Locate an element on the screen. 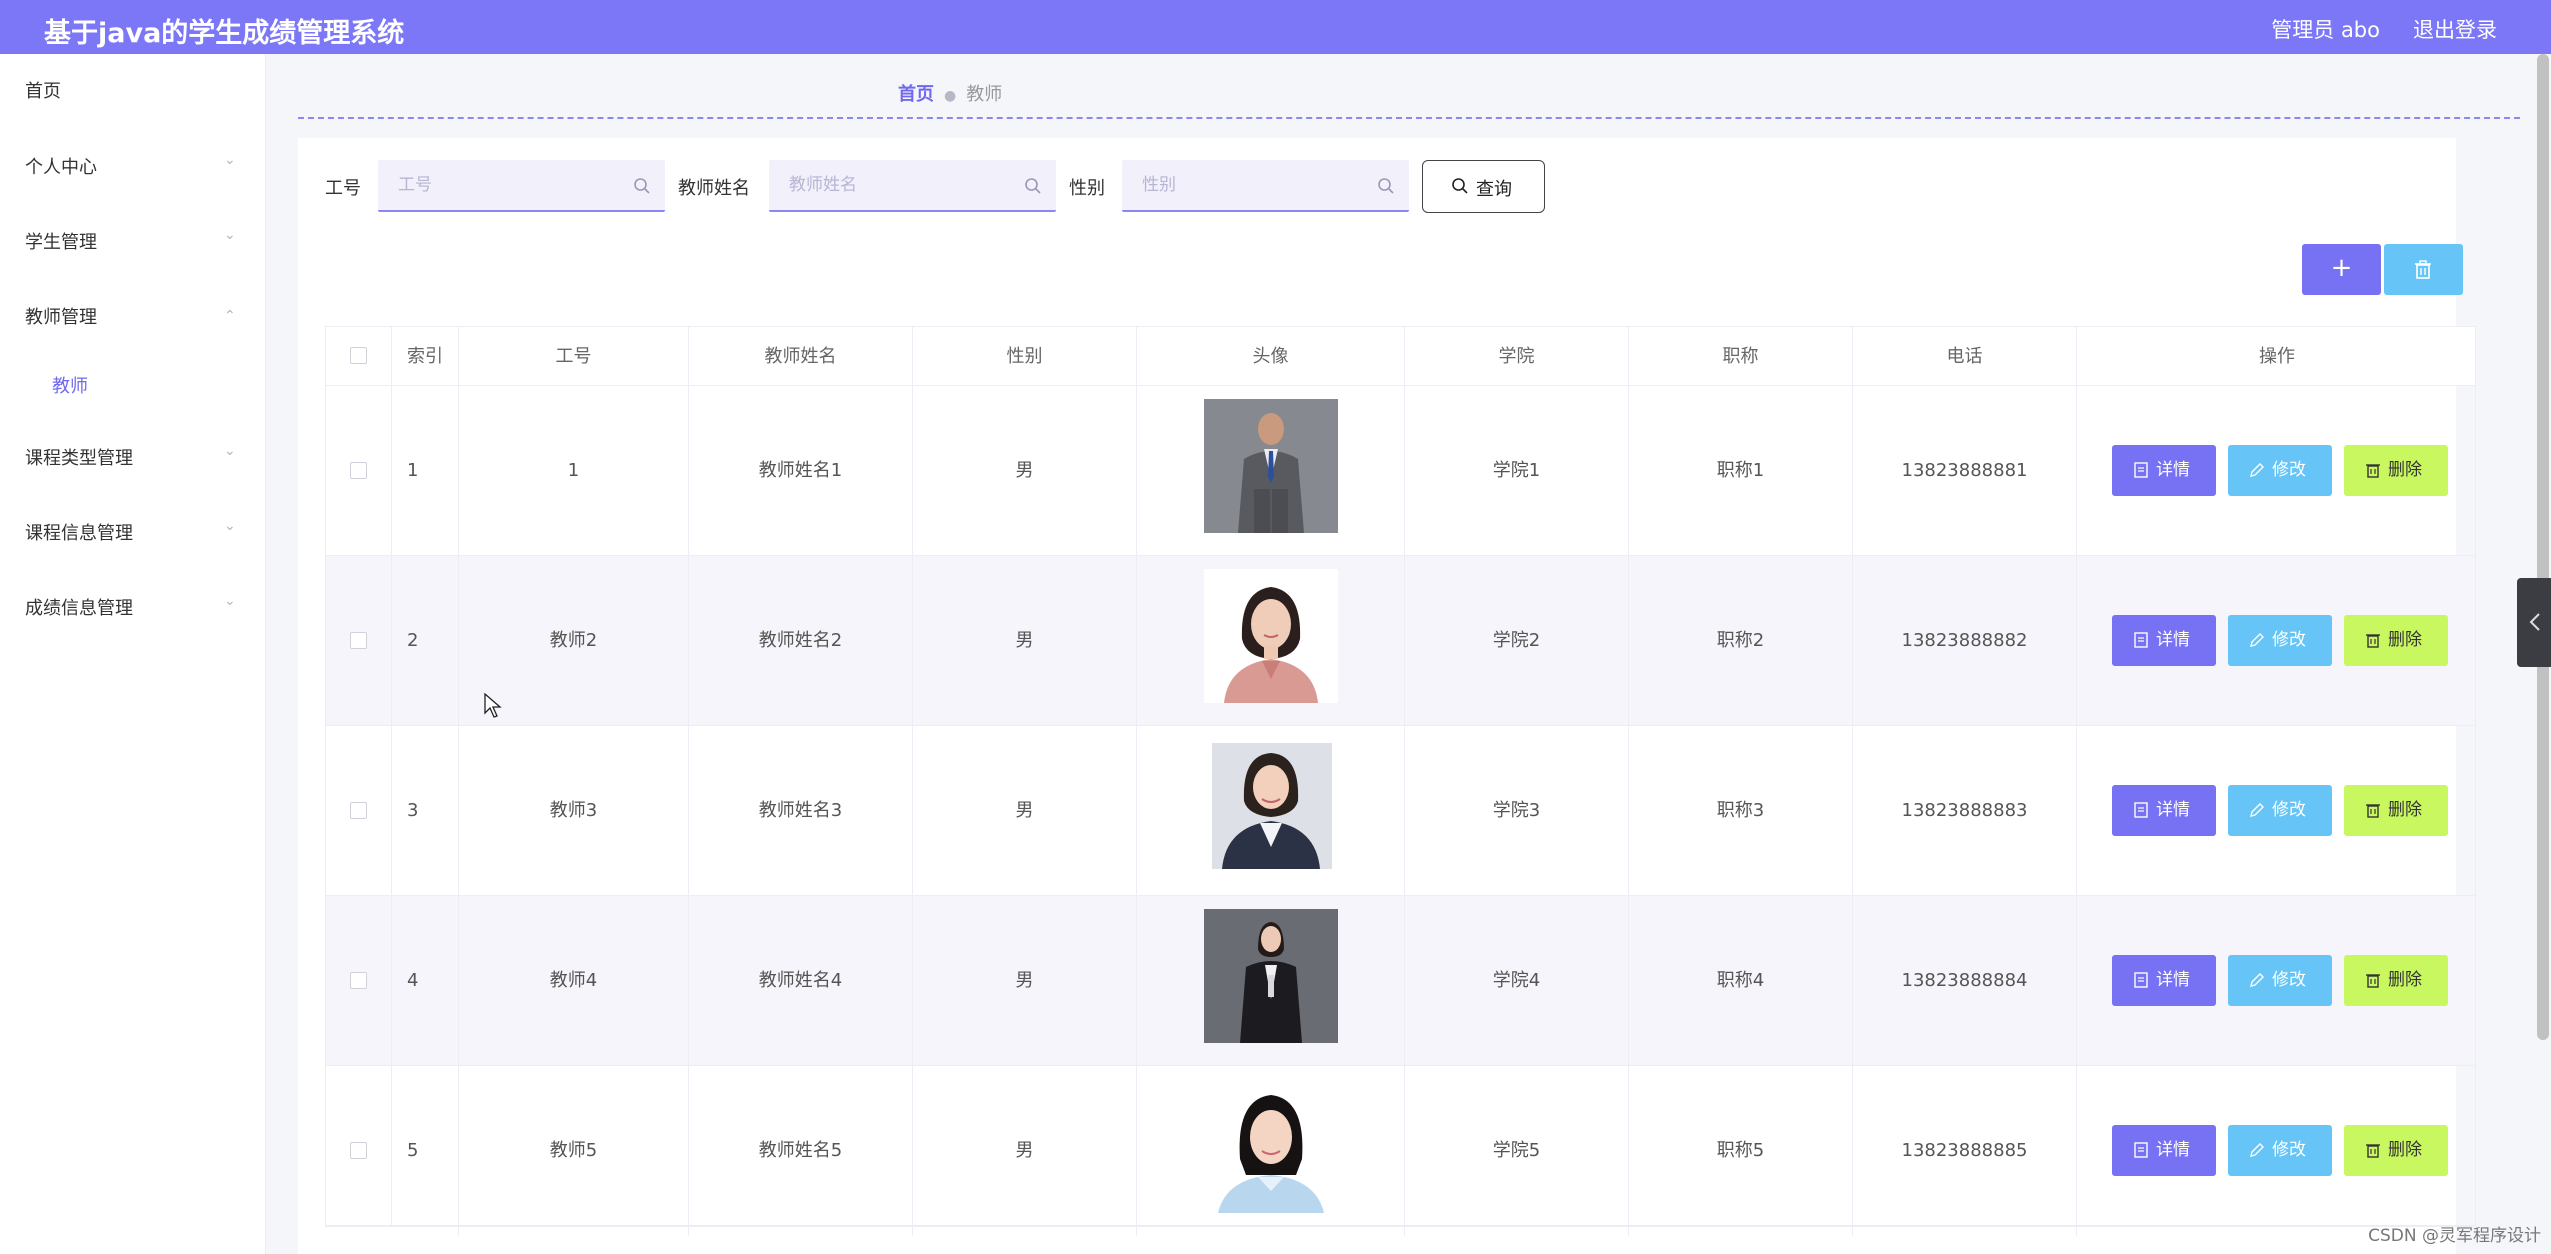 The width and height of the screenshot is (2551, 1254). sidebar-item-label: 学生管理 is located at coordinates (61, 242).